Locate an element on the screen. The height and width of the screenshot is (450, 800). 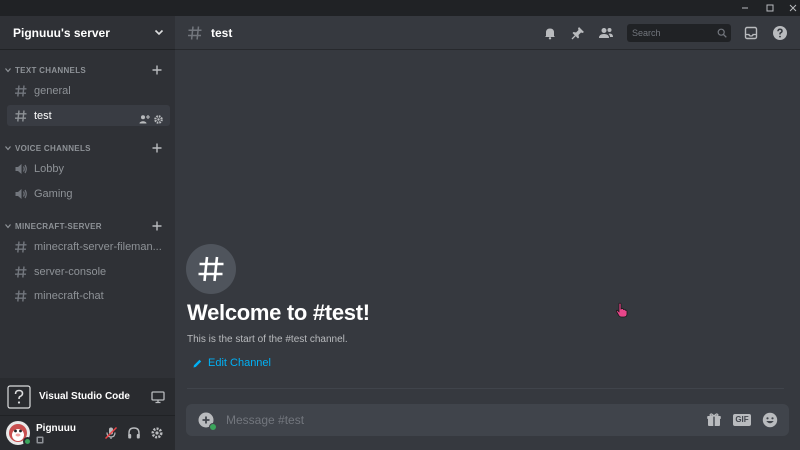
activity-panel: Visual Studio Code is located at coordinates (87, 397).